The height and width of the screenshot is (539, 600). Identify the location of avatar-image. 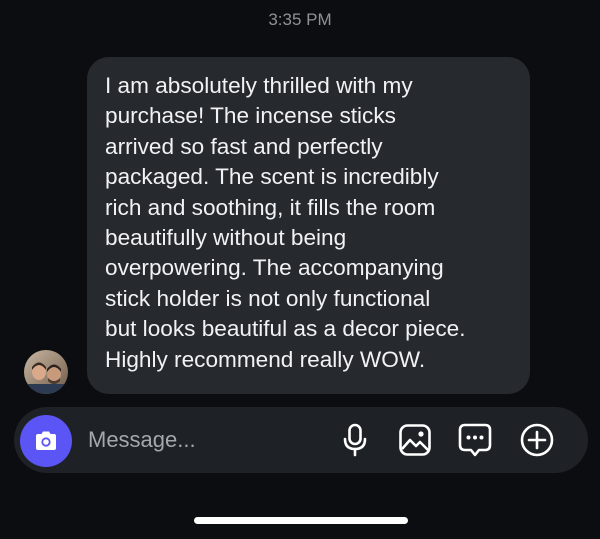
(46, 372).